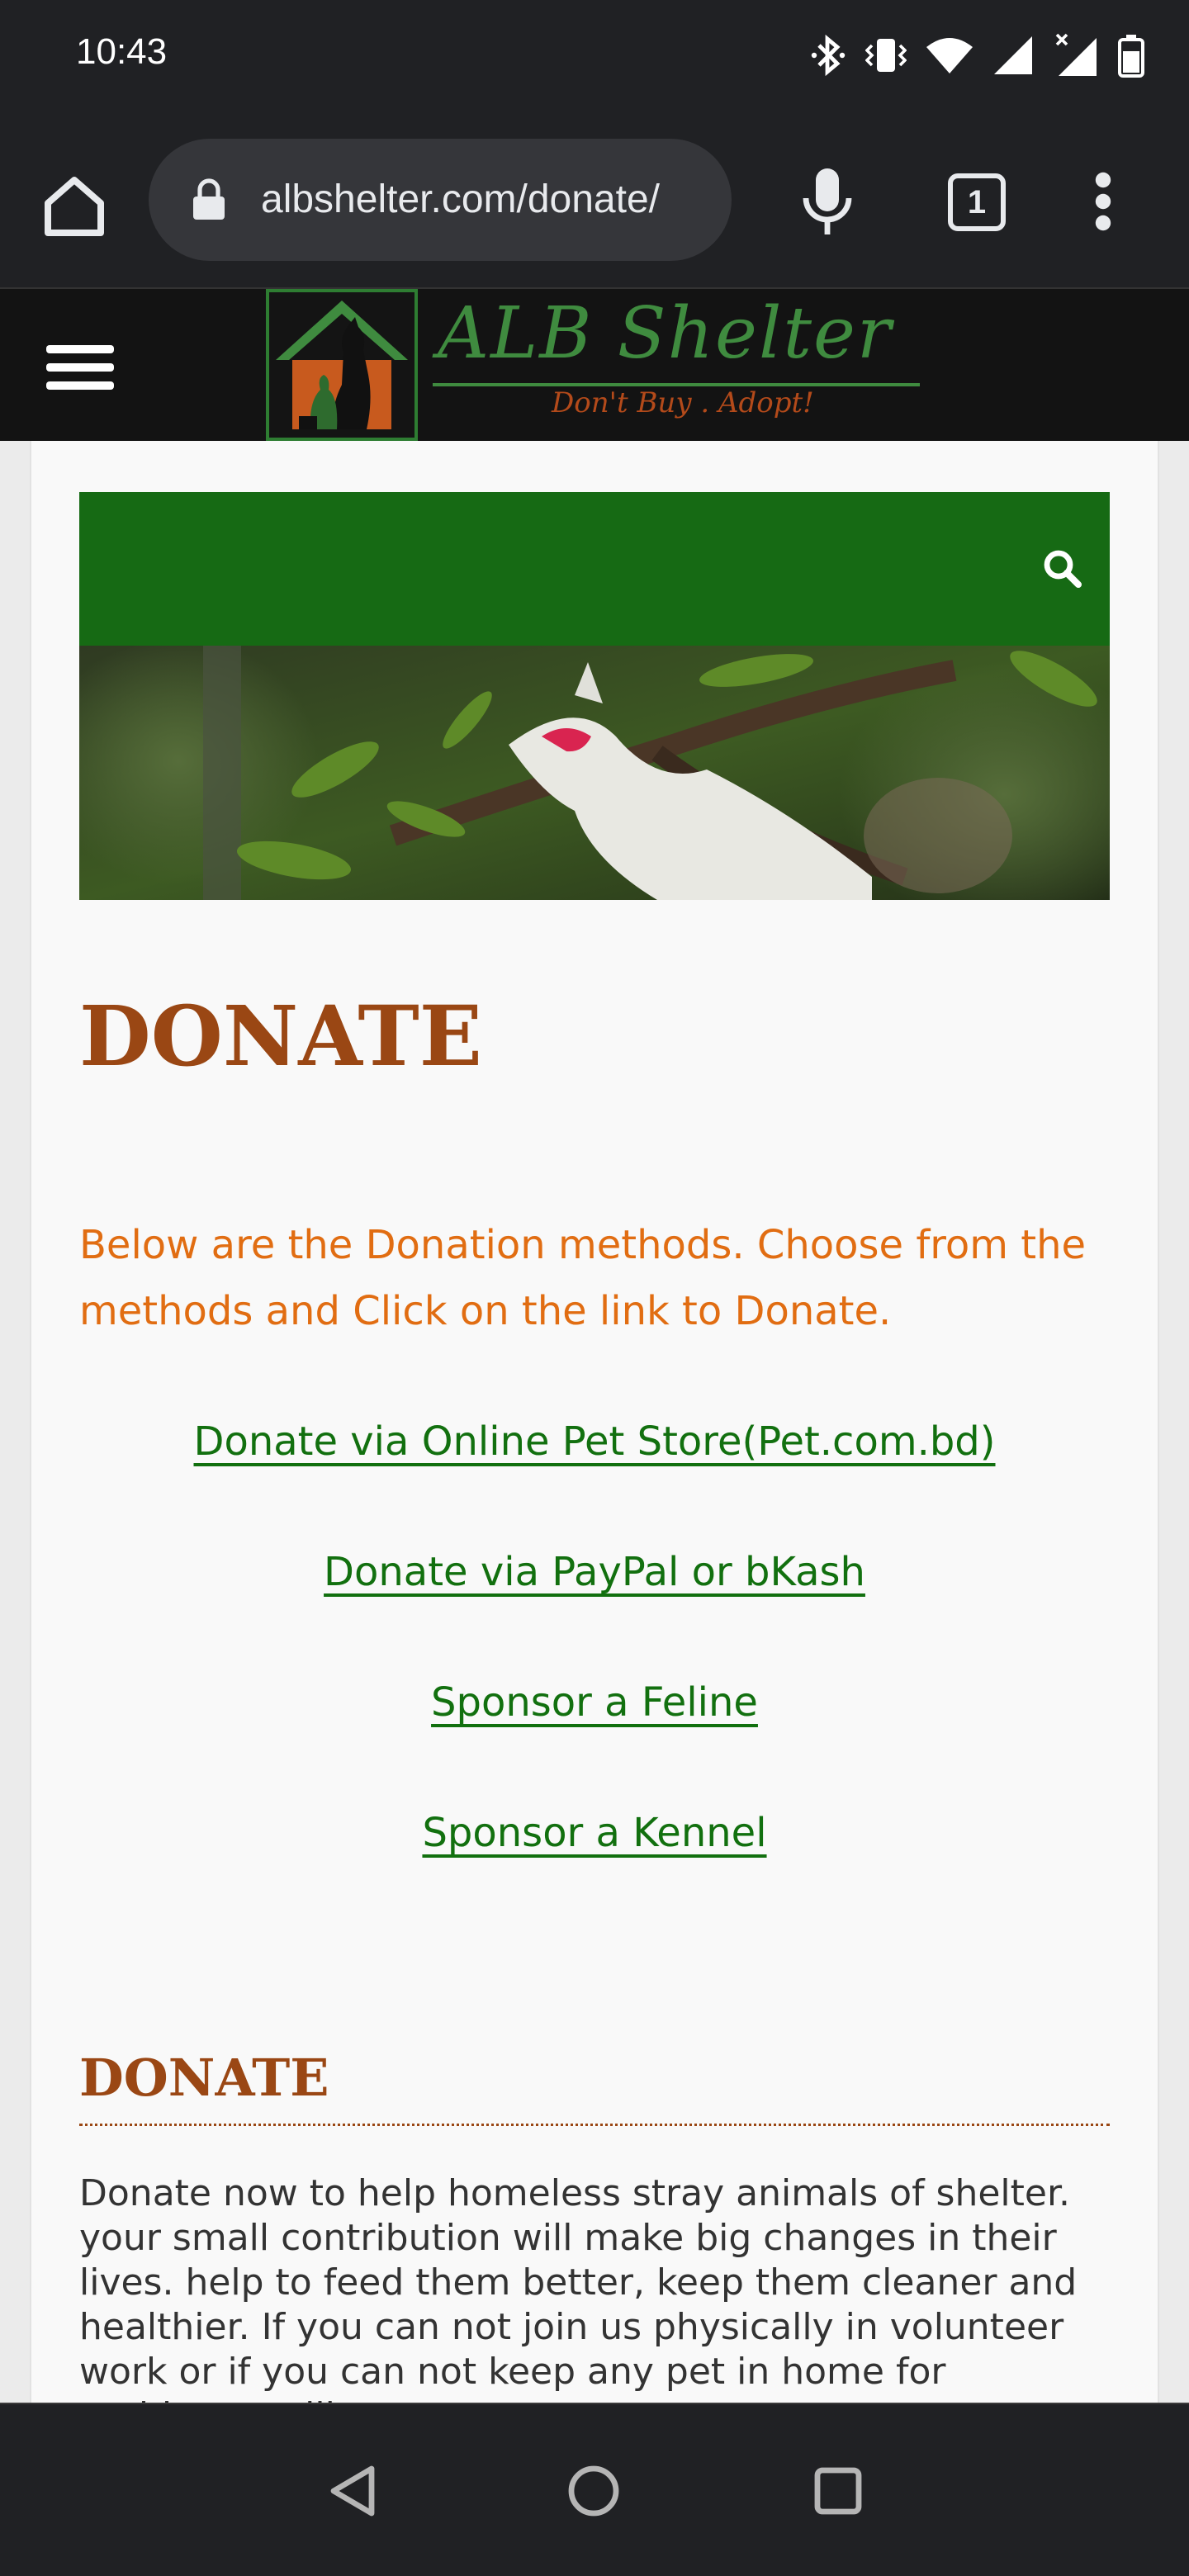 Image resolution: width=1189 pixels, height=2576 pixels. Describe the element at coordinates (209, 199) in the screenshot. I see `lock-icon` at that location.